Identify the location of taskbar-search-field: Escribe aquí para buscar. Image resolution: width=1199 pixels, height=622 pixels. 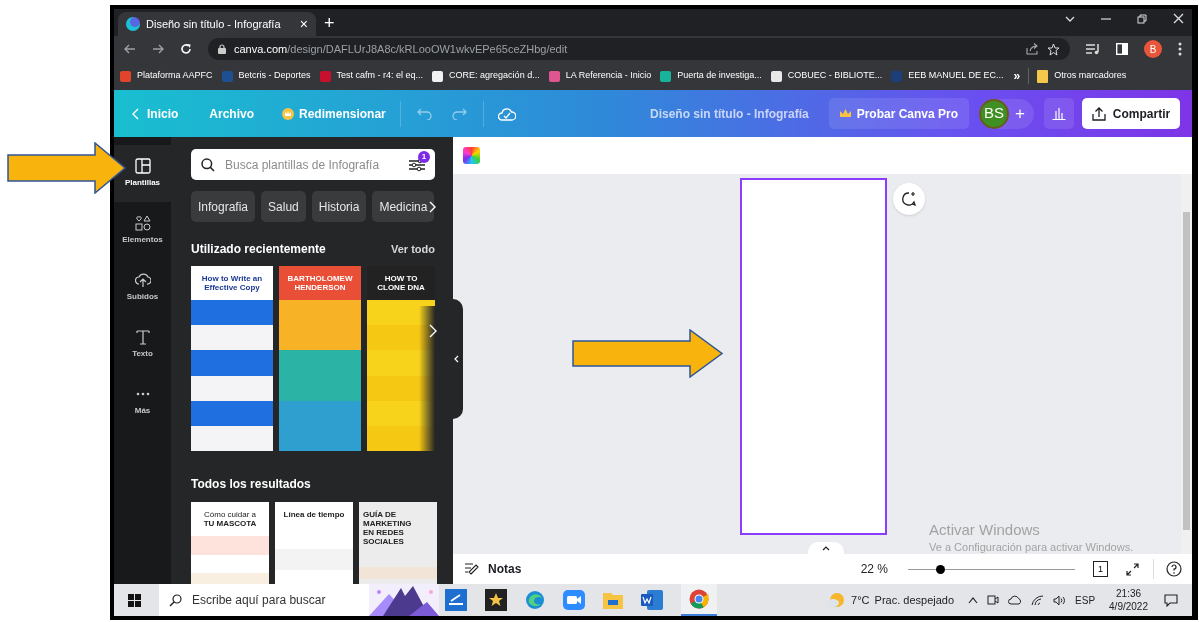
(264, 600).